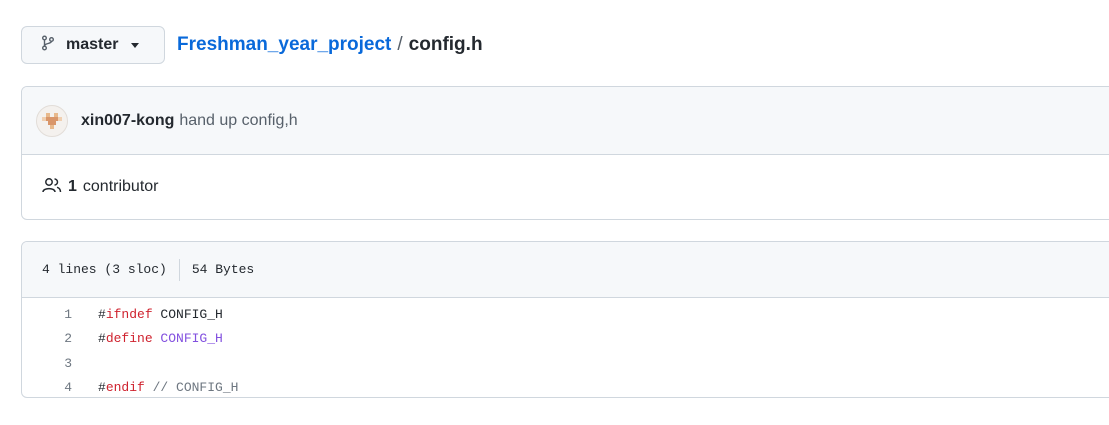  I want to click on directive-keyword: ifndef, so click(129, 314).